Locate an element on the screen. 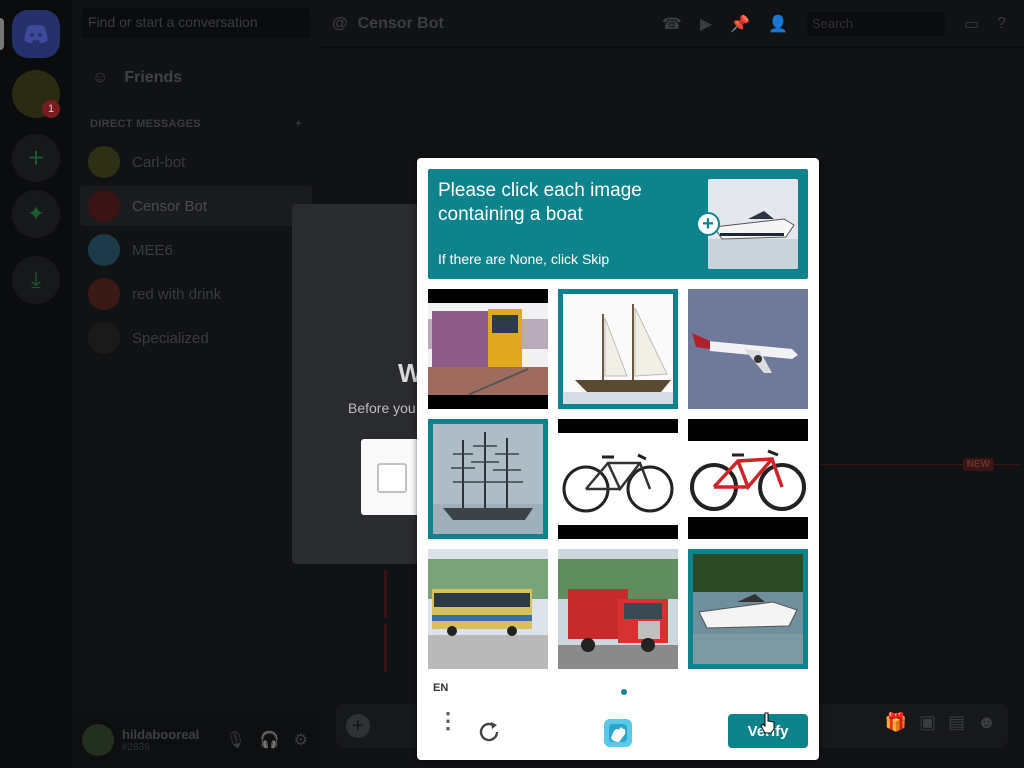  refresh-icon is located at coordinates (489, 732).